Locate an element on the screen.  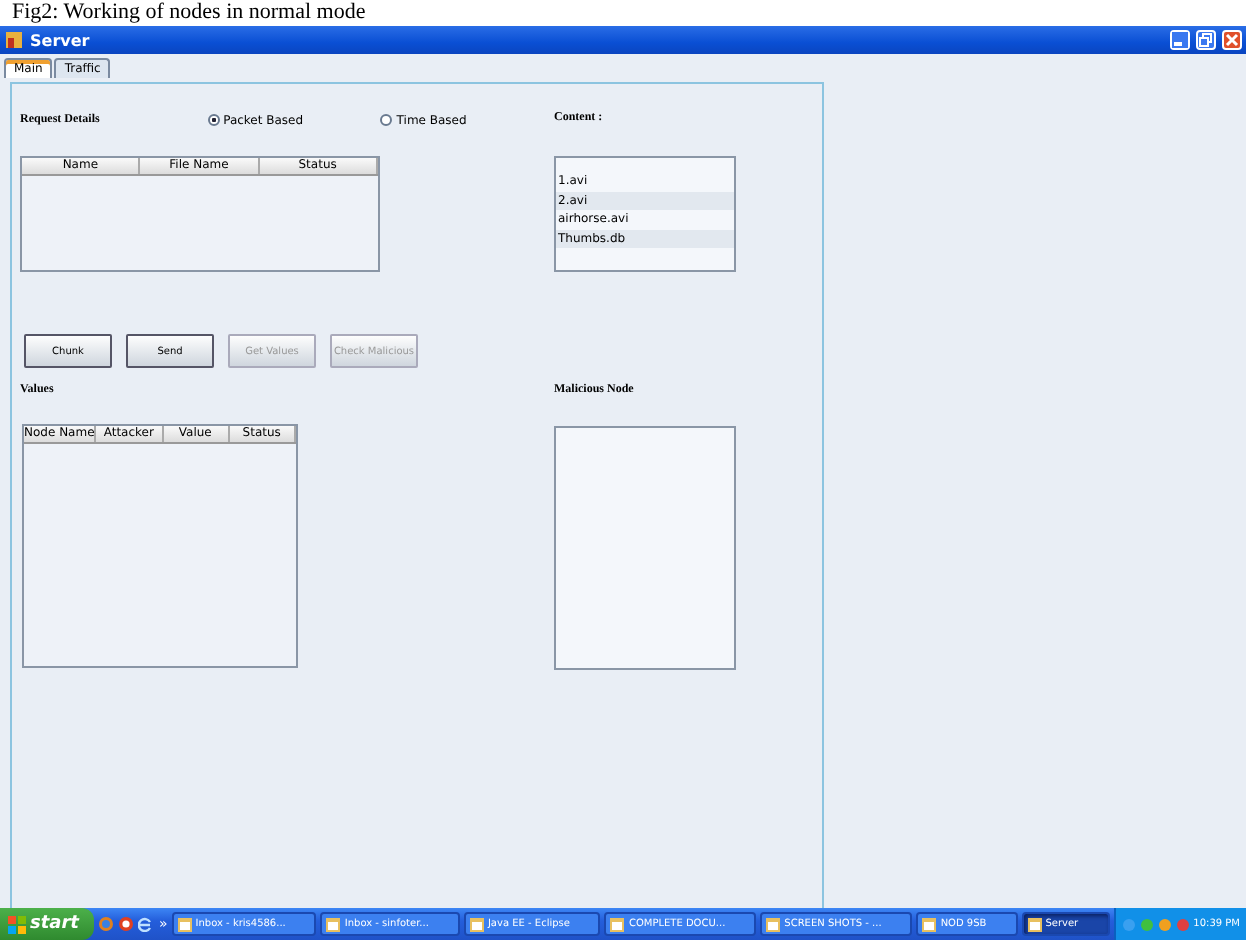
restore-button is located at coordinates (1206, 40).